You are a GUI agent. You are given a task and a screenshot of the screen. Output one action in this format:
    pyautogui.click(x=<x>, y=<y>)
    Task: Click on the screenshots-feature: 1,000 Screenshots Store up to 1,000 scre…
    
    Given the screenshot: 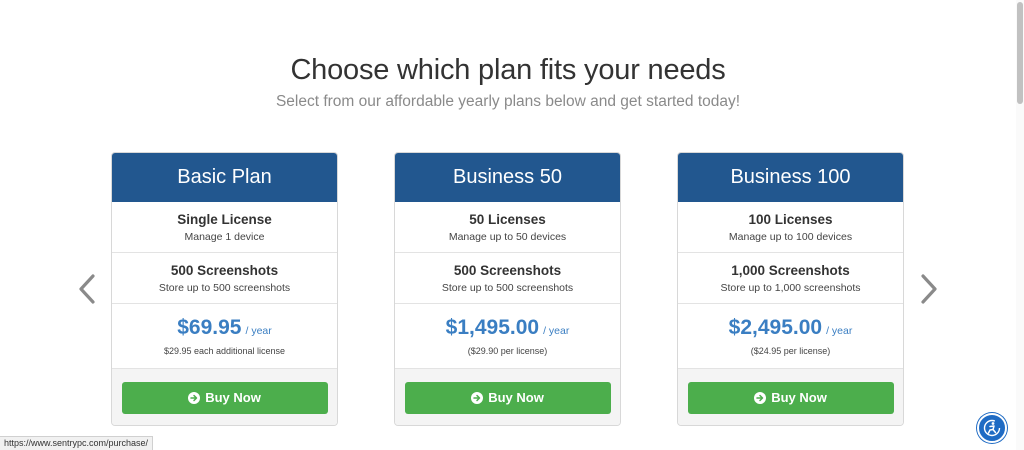 What is the action you would take?
    pyautogui.click(x=790, y=278)
    